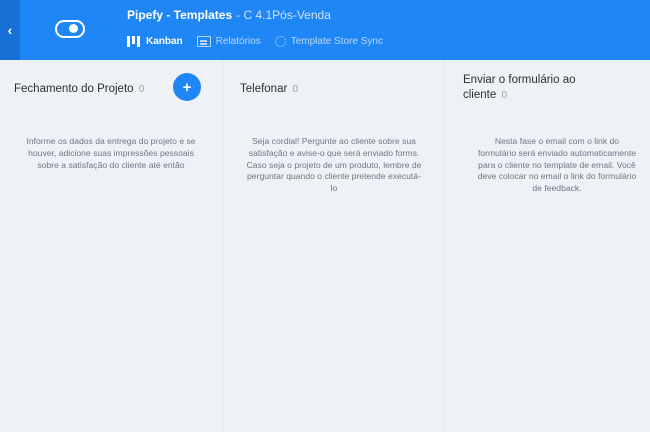 This screenshot has width=650, height=432. What do you see at coordinates (283, 15) in the screenshot?
I see `pipe-subtitle: - C 4.1Pós-Venda` at bounding box center [283, 15].